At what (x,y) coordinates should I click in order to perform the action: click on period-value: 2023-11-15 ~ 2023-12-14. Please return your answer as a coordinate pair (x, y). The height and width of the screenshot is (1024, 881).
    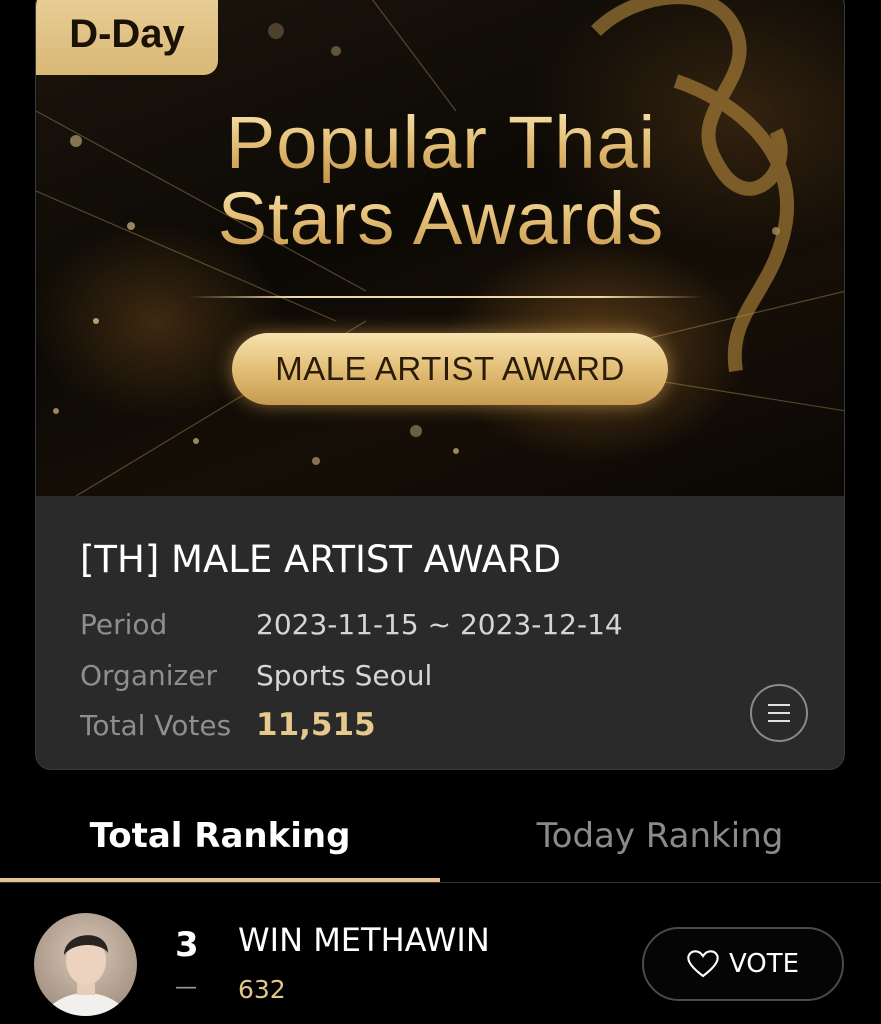
    Looking at the image, I should click on (439, 624).